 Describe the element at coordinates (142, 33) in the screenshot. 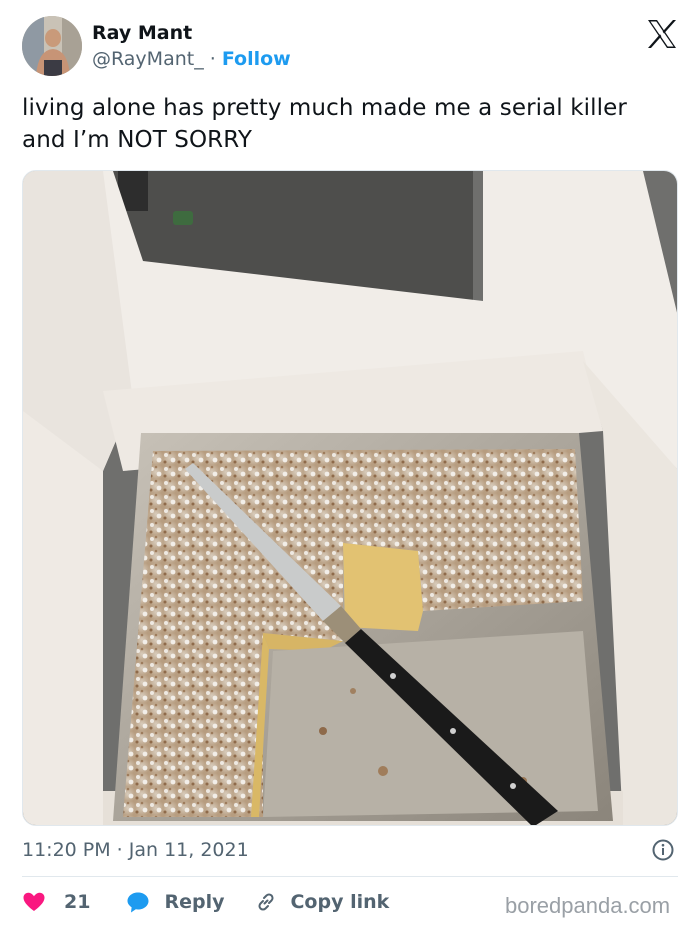

I see `author-name: Ray Mant` at that location.